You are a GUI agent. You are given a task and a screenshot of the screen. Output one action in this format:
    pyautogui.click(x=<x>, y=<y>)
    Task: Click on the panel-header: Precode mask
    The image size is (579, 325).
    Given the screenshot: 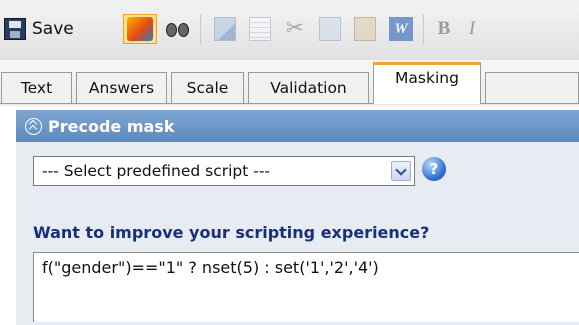 What is the action you would take?
    pyautogui.click(x=297, y=126)
    